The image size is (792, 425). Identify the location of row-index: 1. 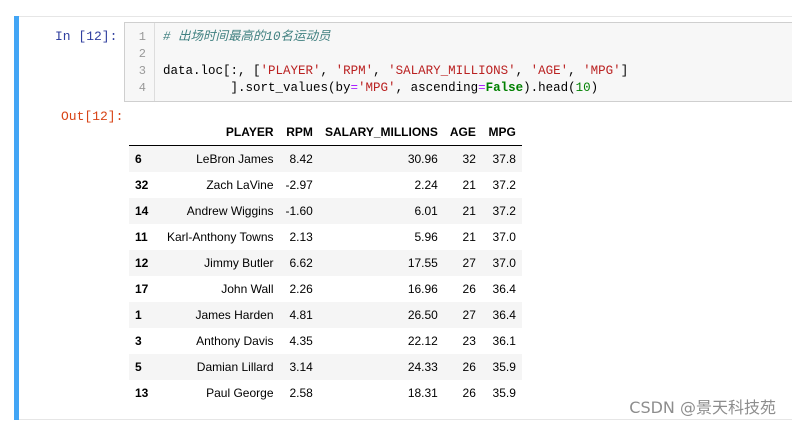
(138, 315).